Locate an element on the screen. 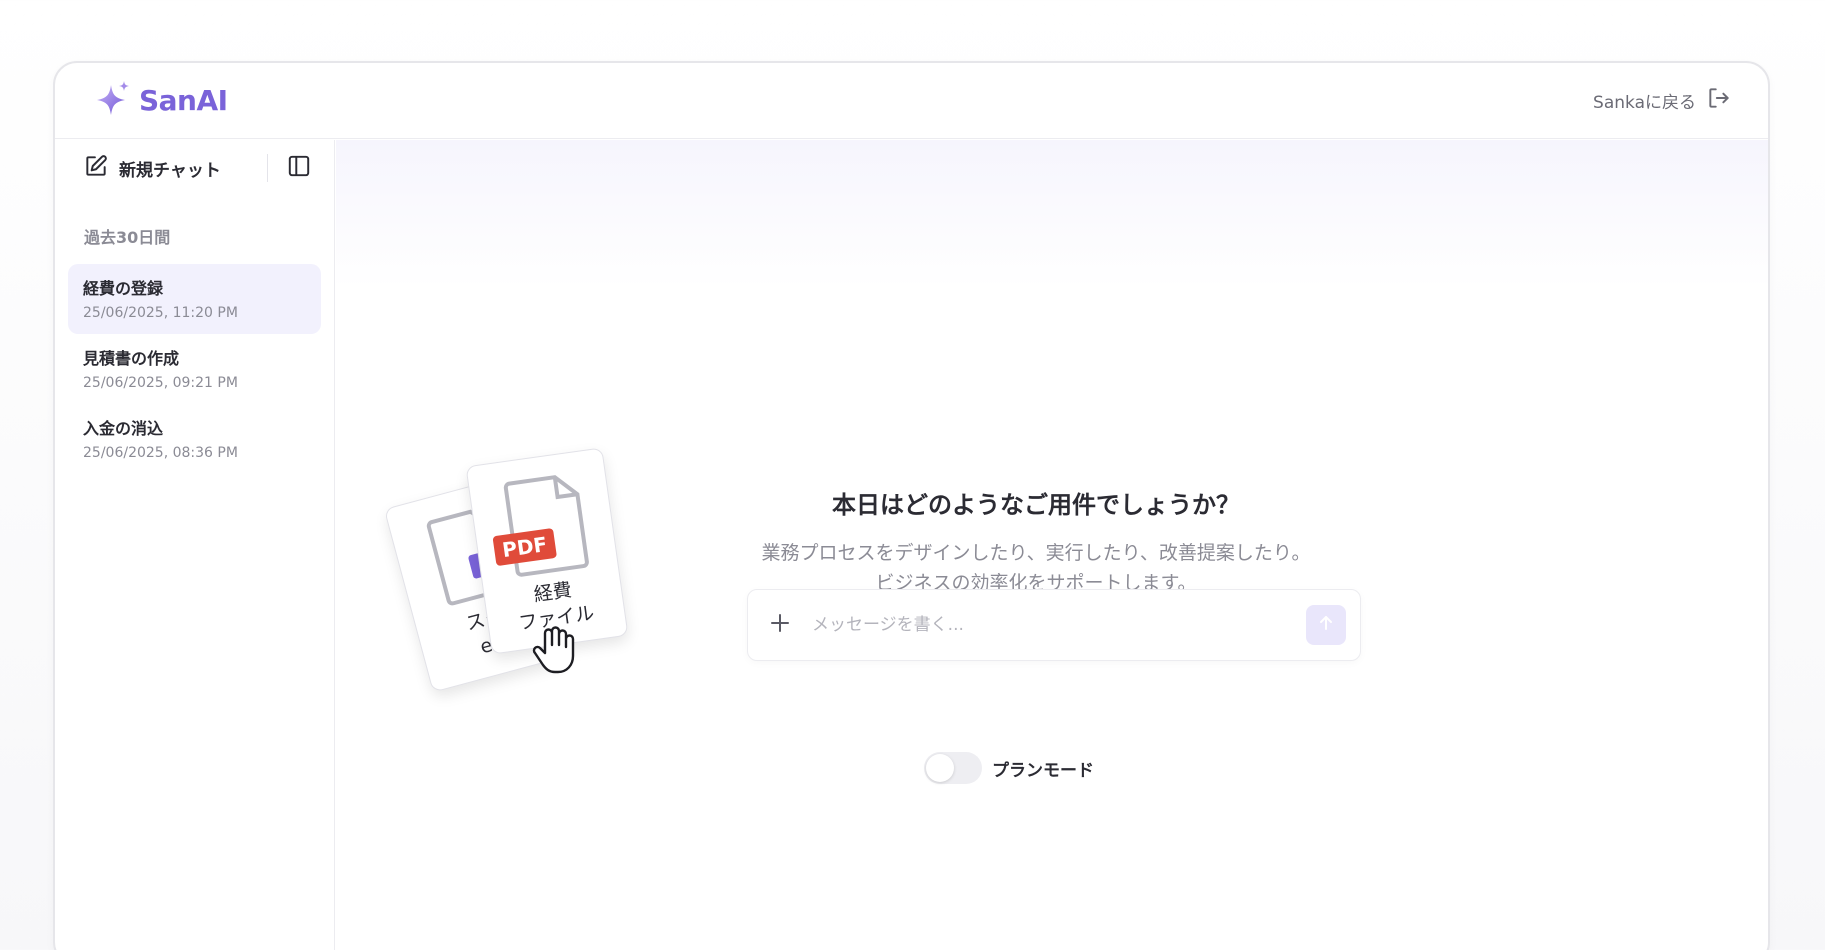  history-item-title: 経費の登録 is located at coordinates (123, 288).